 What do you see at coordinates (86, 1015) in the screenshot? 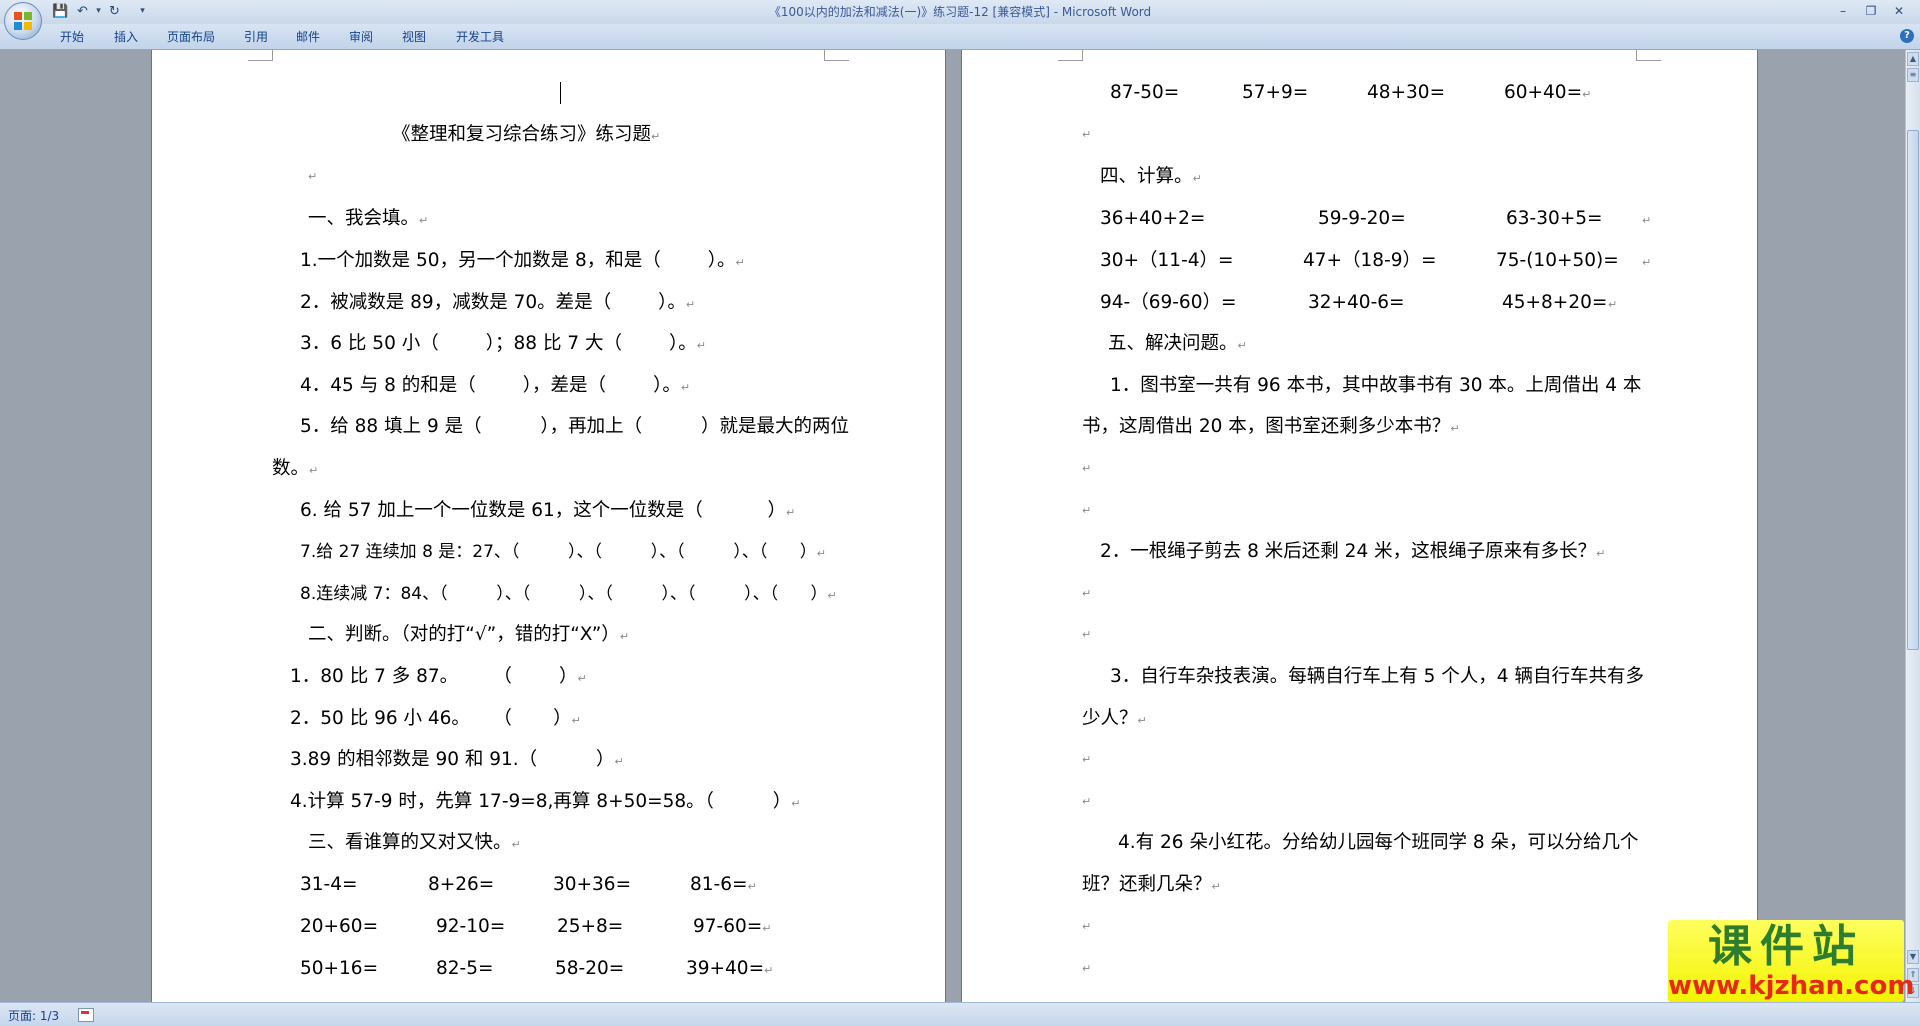
I see `proofing-status-icon` at bounding box center [86, 1015].